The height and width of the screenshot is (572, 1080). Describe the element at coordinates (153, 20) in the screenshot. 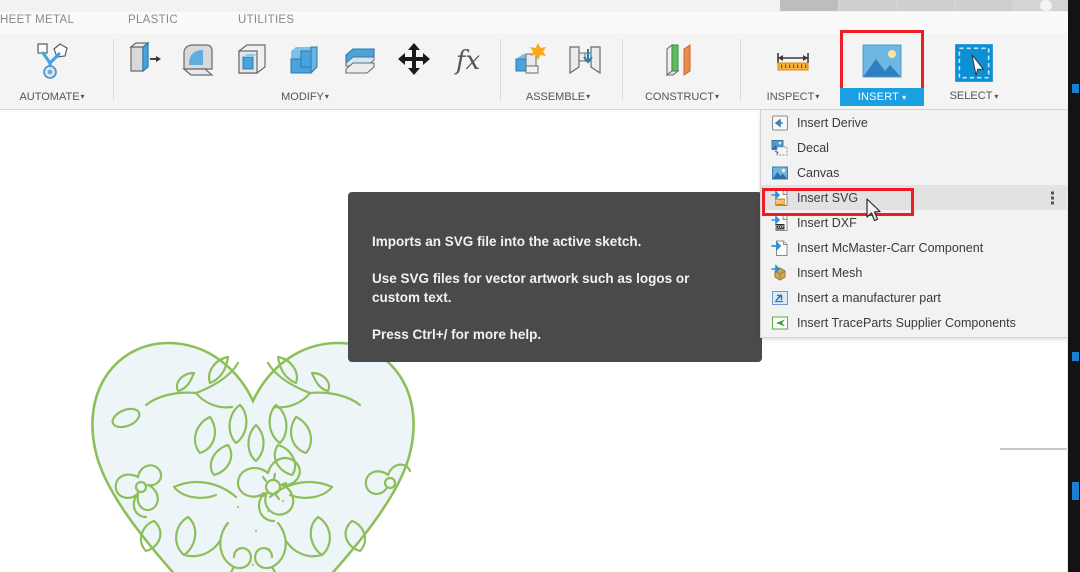

I see `ribbon-tab-plastic: PLASTIC` at that location.